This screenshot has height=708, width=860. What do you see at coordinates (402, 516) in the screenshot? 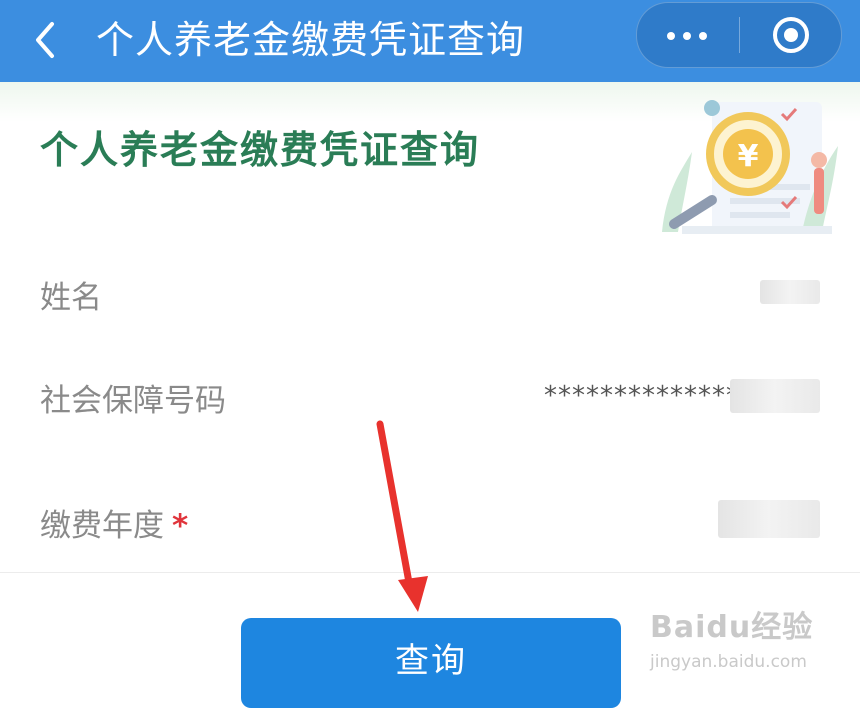
I see `annotation-arrow` at bounding box center [402, 516].